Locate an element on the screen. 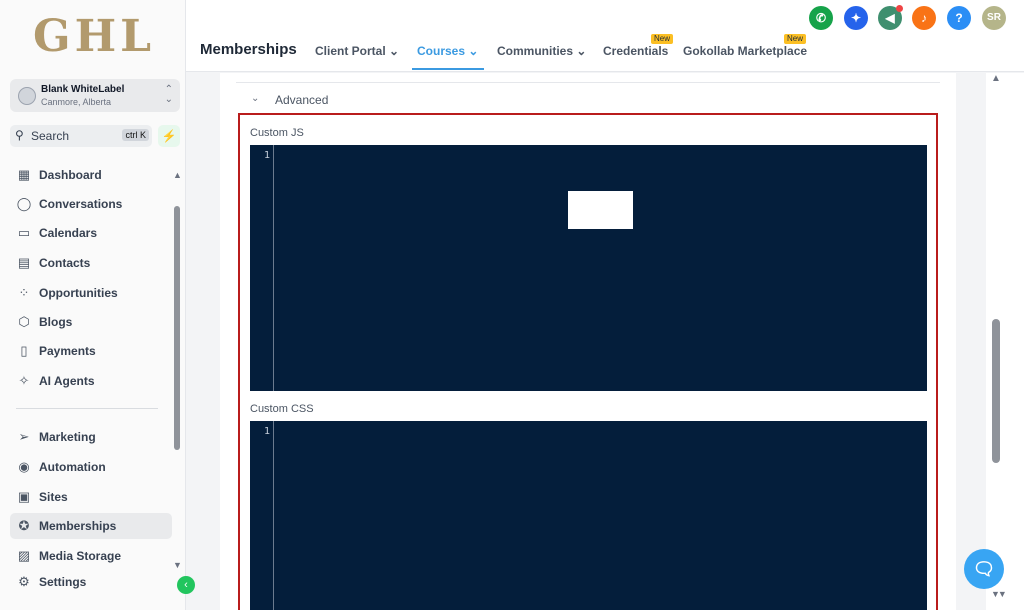 The width and height of the screenshot is (1024, 610). tab-credentials: Credentials is located at coordinates (635, 51).